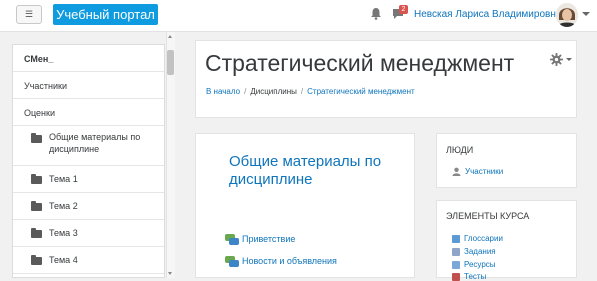  I want to click on activity-link-news: Новости и объявления, so click(281, 262).